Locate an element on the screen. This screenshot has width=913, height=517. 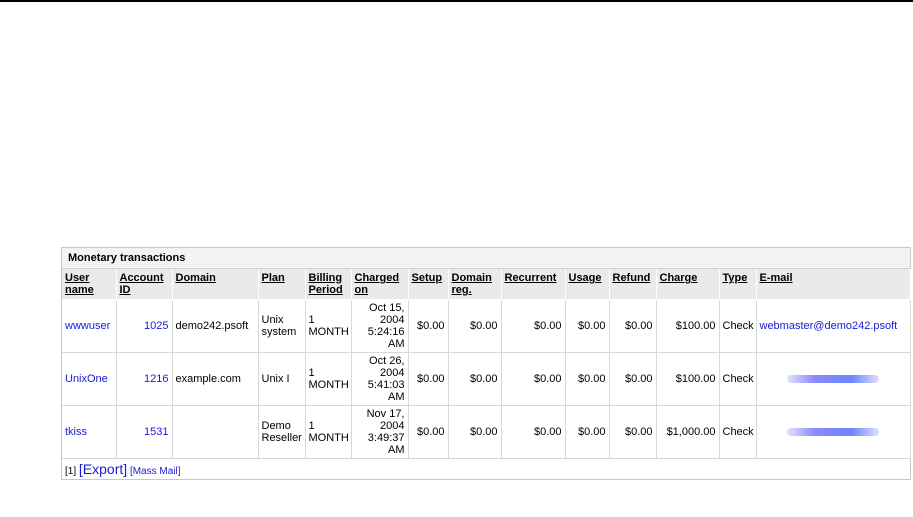
col-header-plan: Plan is located at coordinates (282, 284).